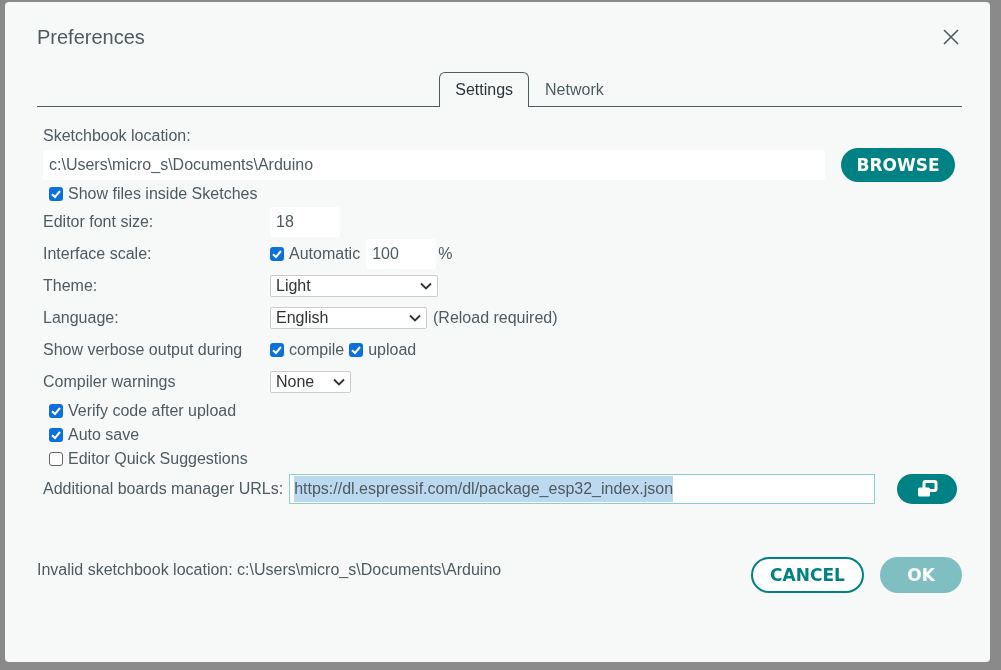  I want to click on checkbox-label: Editor Quick Suggestions, so click(158, 459).